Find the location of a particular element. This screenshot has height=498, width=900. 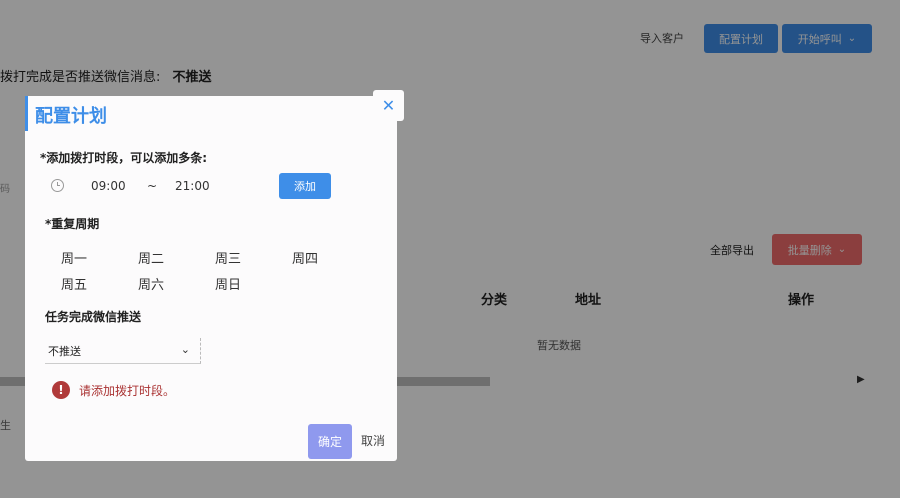

weekday-option-sun: 周日 is located at coordinates (253, 283).